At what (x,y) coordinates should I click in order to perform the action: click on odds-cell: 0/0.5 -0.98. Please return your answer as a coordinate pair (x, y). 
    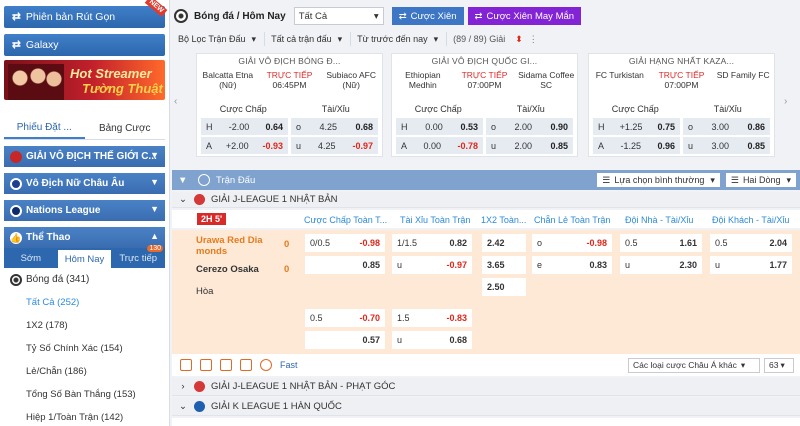
    Looking at the image, I should click on (345, 243).